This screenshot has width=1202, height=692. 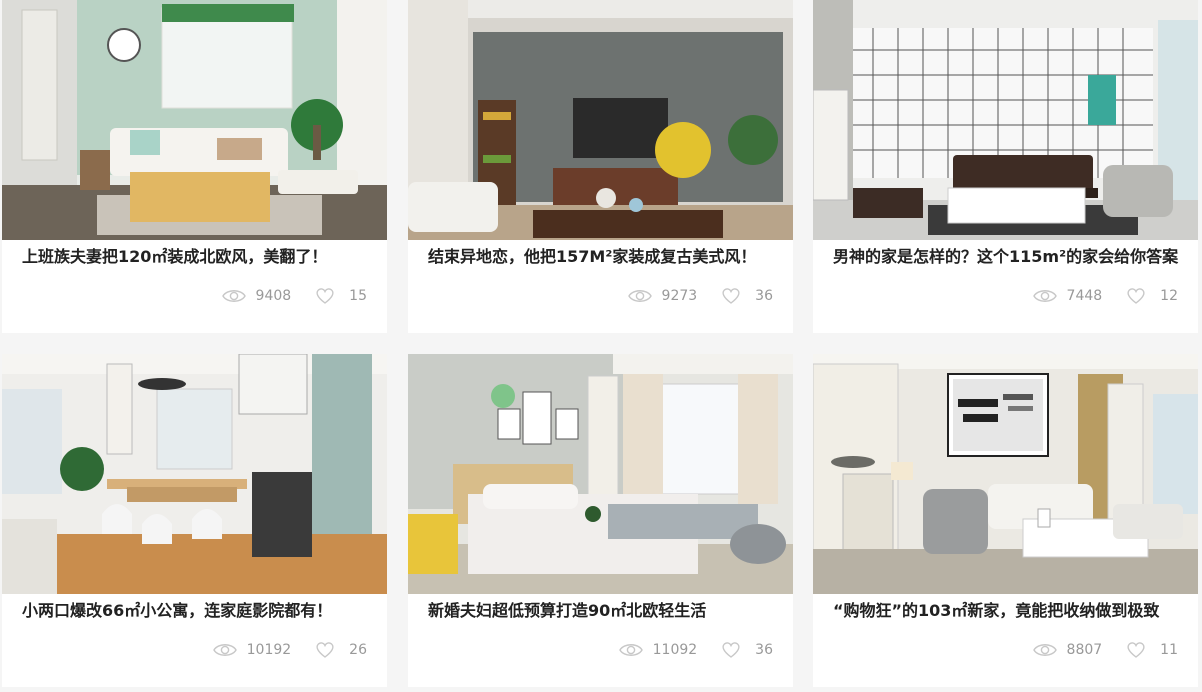 What do you see at coordinates (358, 296) in the screenshot?
I see `like-count: 15` at bounding box center [358, 296].